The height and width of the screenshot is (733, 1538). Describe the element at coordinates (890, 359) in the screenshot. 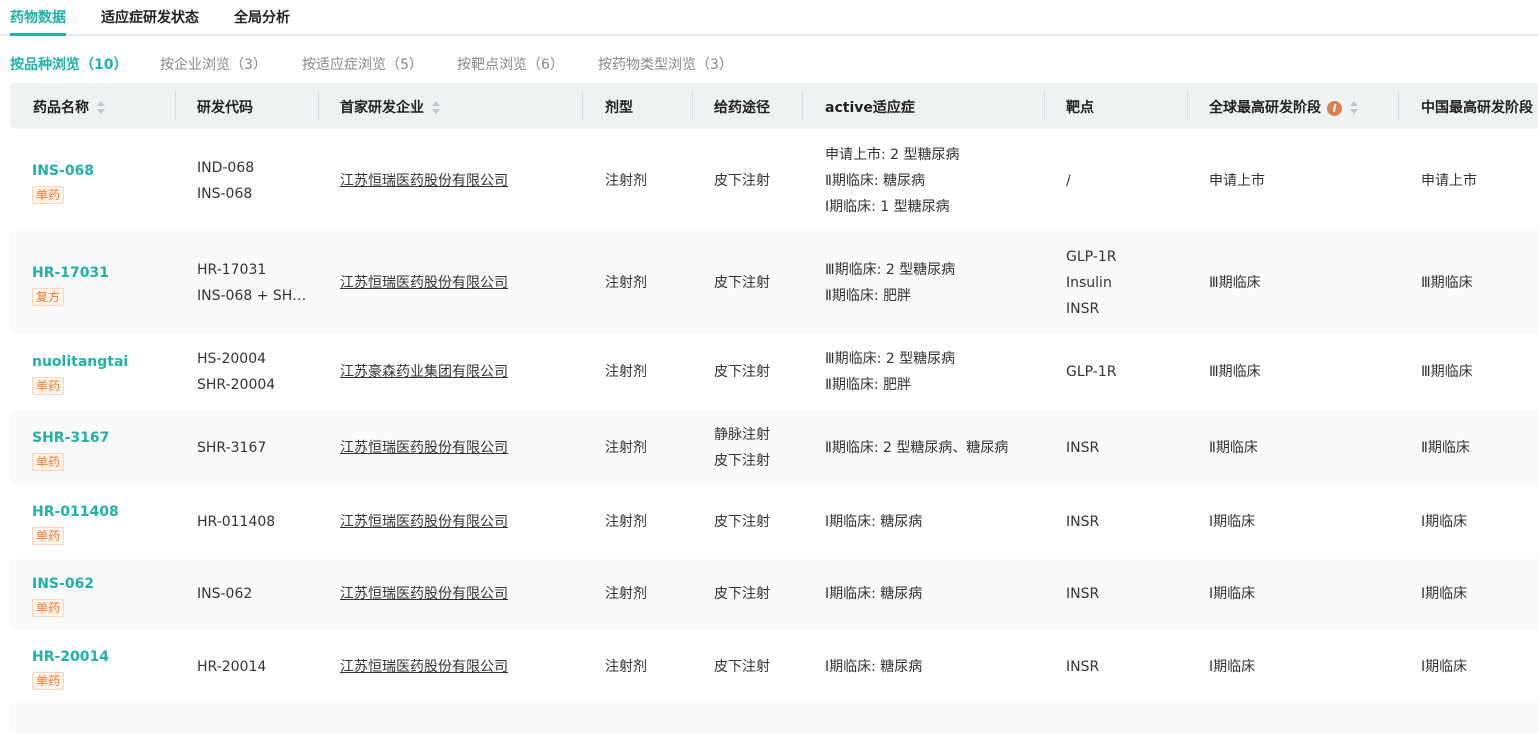

I see `indication: Ⅲ期临床: 2 型糖尿病` at that location.